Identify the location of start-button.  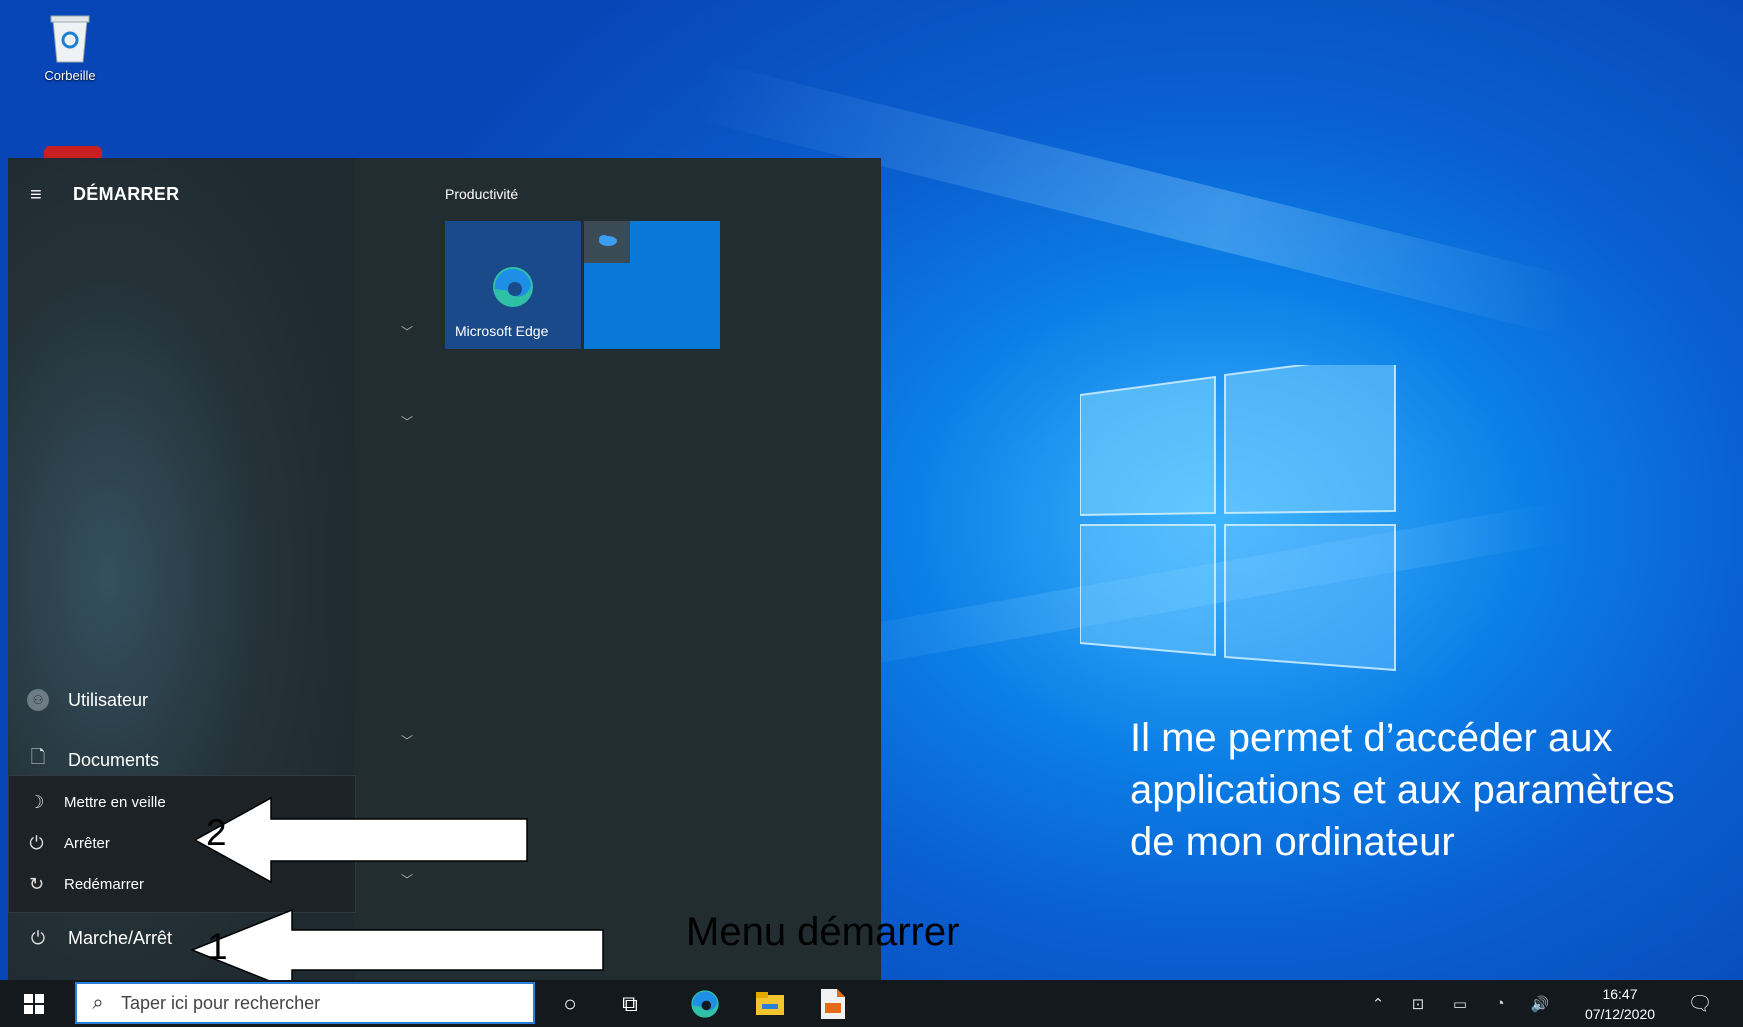
(33, 1003).